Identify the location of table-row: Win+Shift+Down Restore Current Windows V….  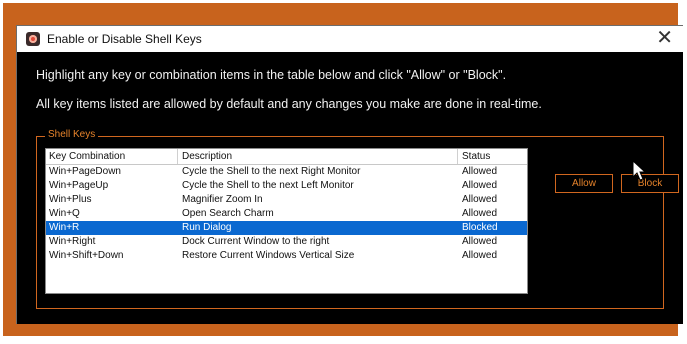
(286, 256).